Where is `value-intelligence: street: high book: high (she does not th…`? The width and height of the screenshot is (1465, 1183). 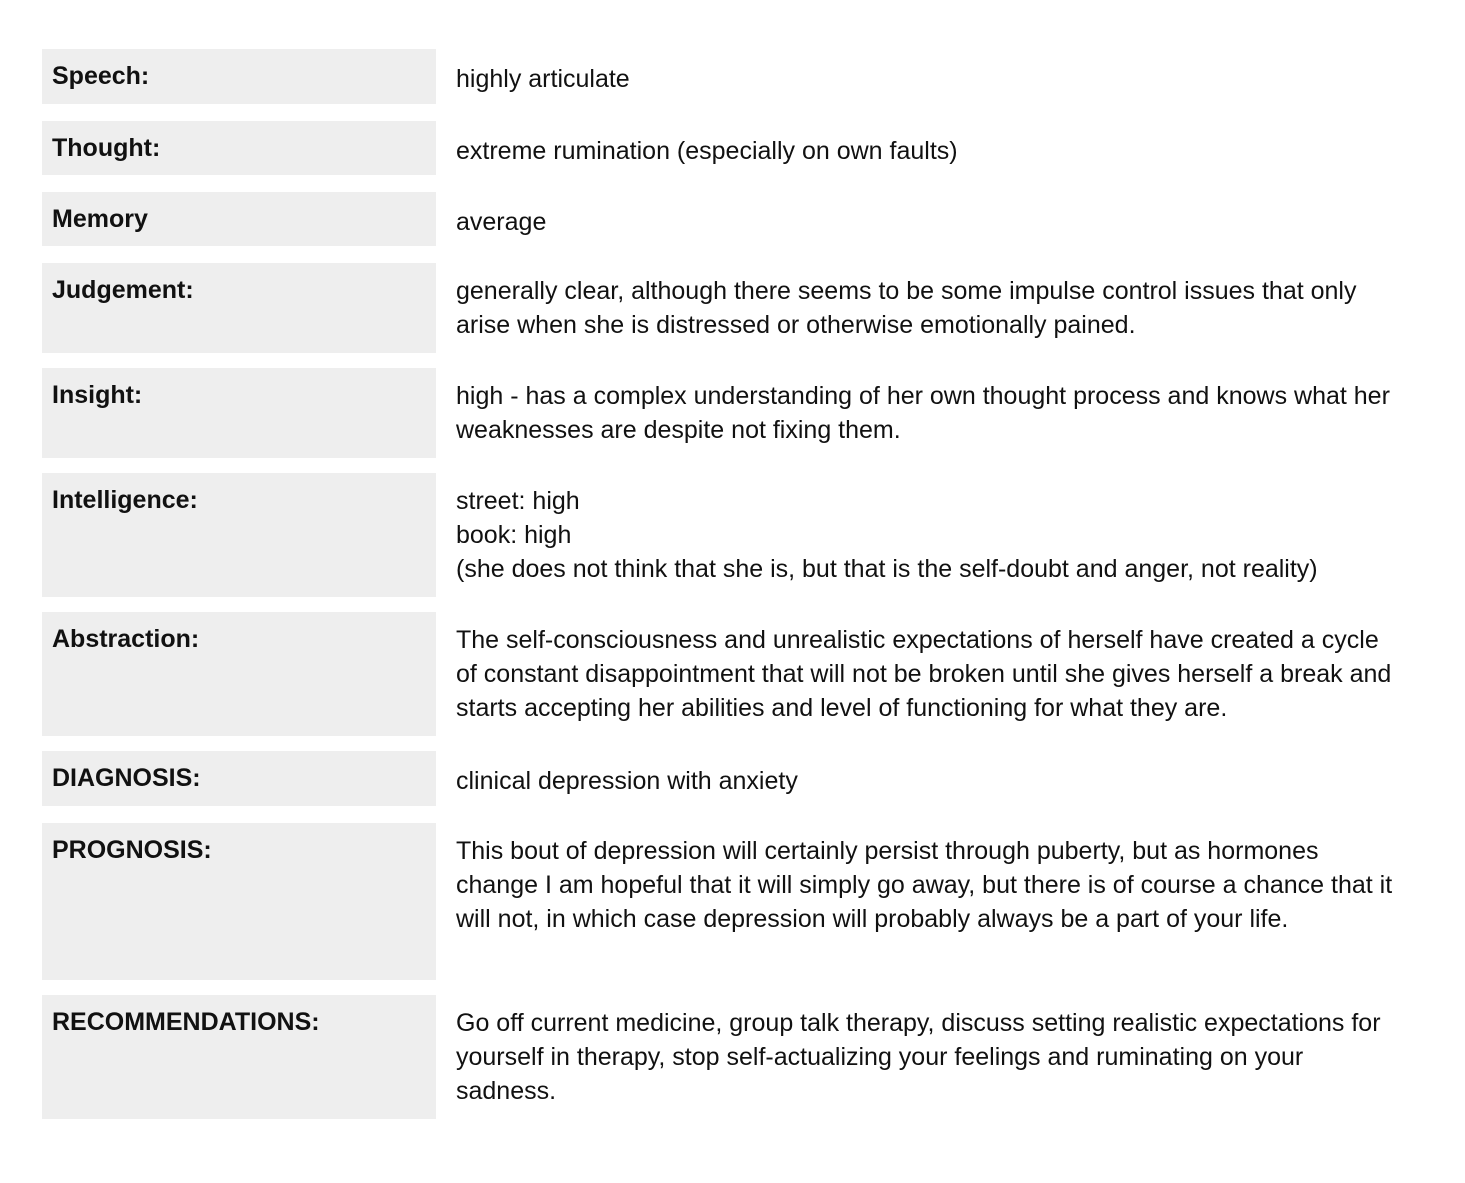 value-intelligence: street: high book: high (she does not th… is located at coordinates (887, 535).